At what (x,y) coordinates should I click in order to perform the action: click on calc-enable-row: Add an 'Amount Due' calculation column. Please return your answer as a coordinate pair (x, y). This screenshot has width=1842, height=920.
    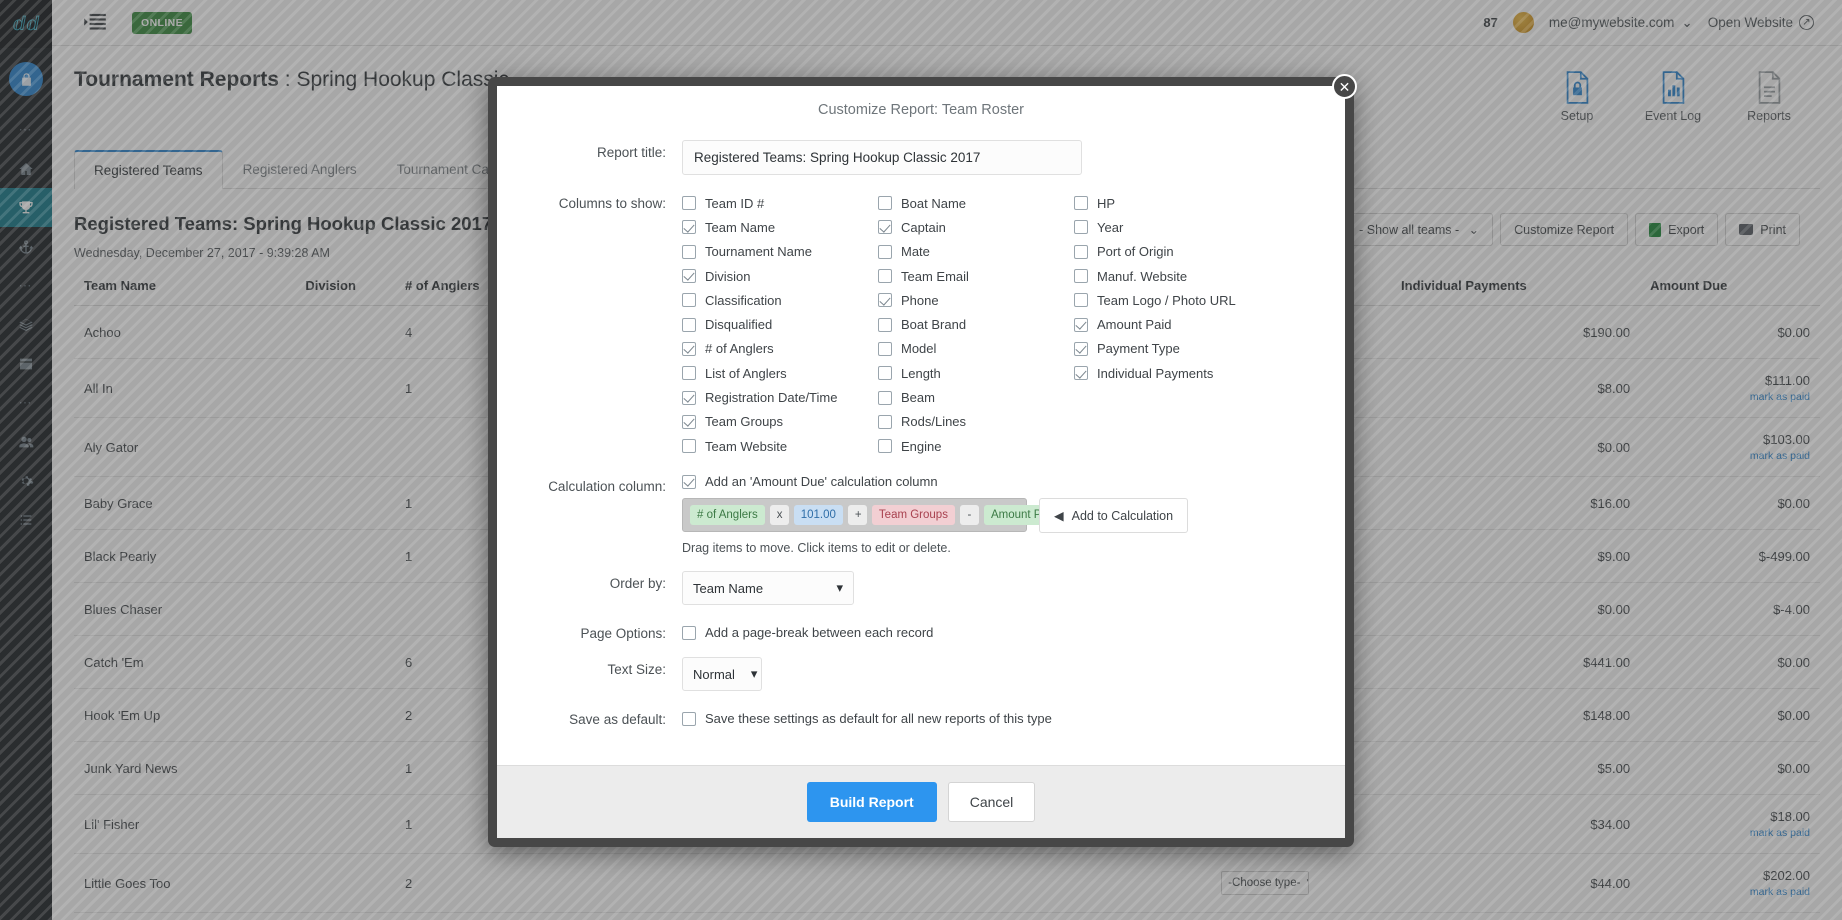
    Looking at the image, I should click on (998, 481).